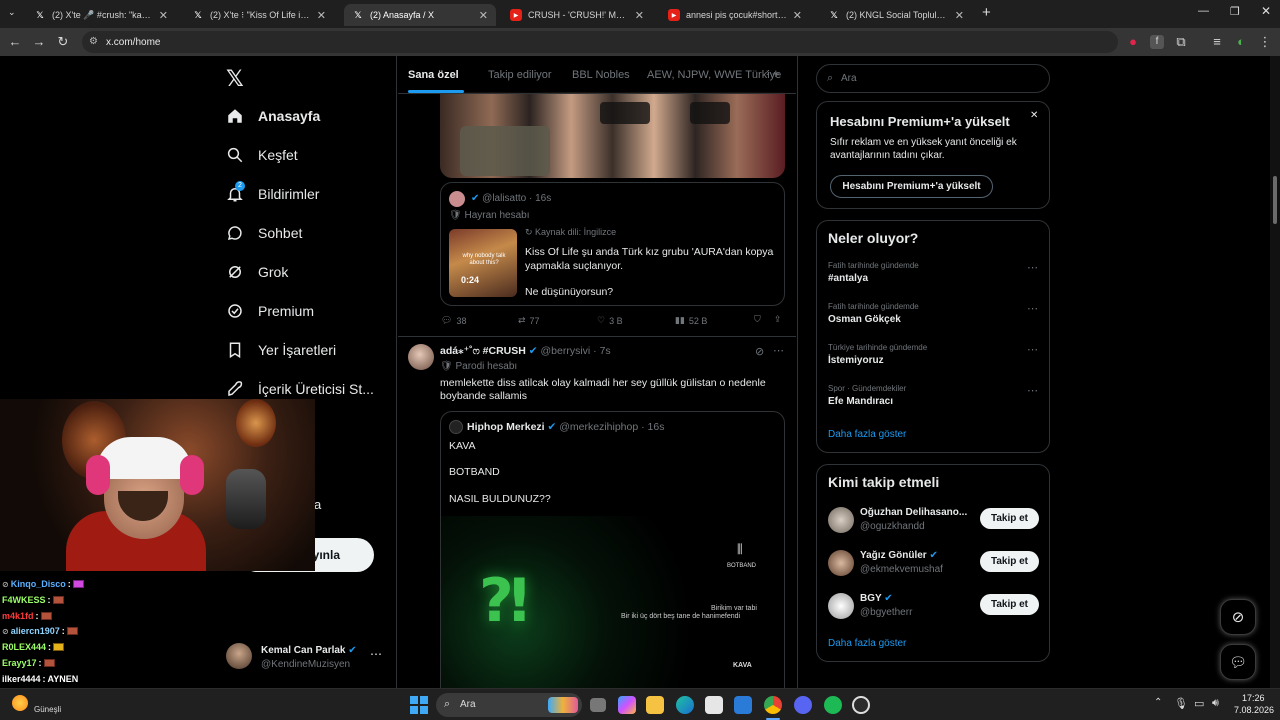 This screenshot has width=1280, height=720. I want to click on follow-more-link: Daha fazla göster, so click(867, 643).